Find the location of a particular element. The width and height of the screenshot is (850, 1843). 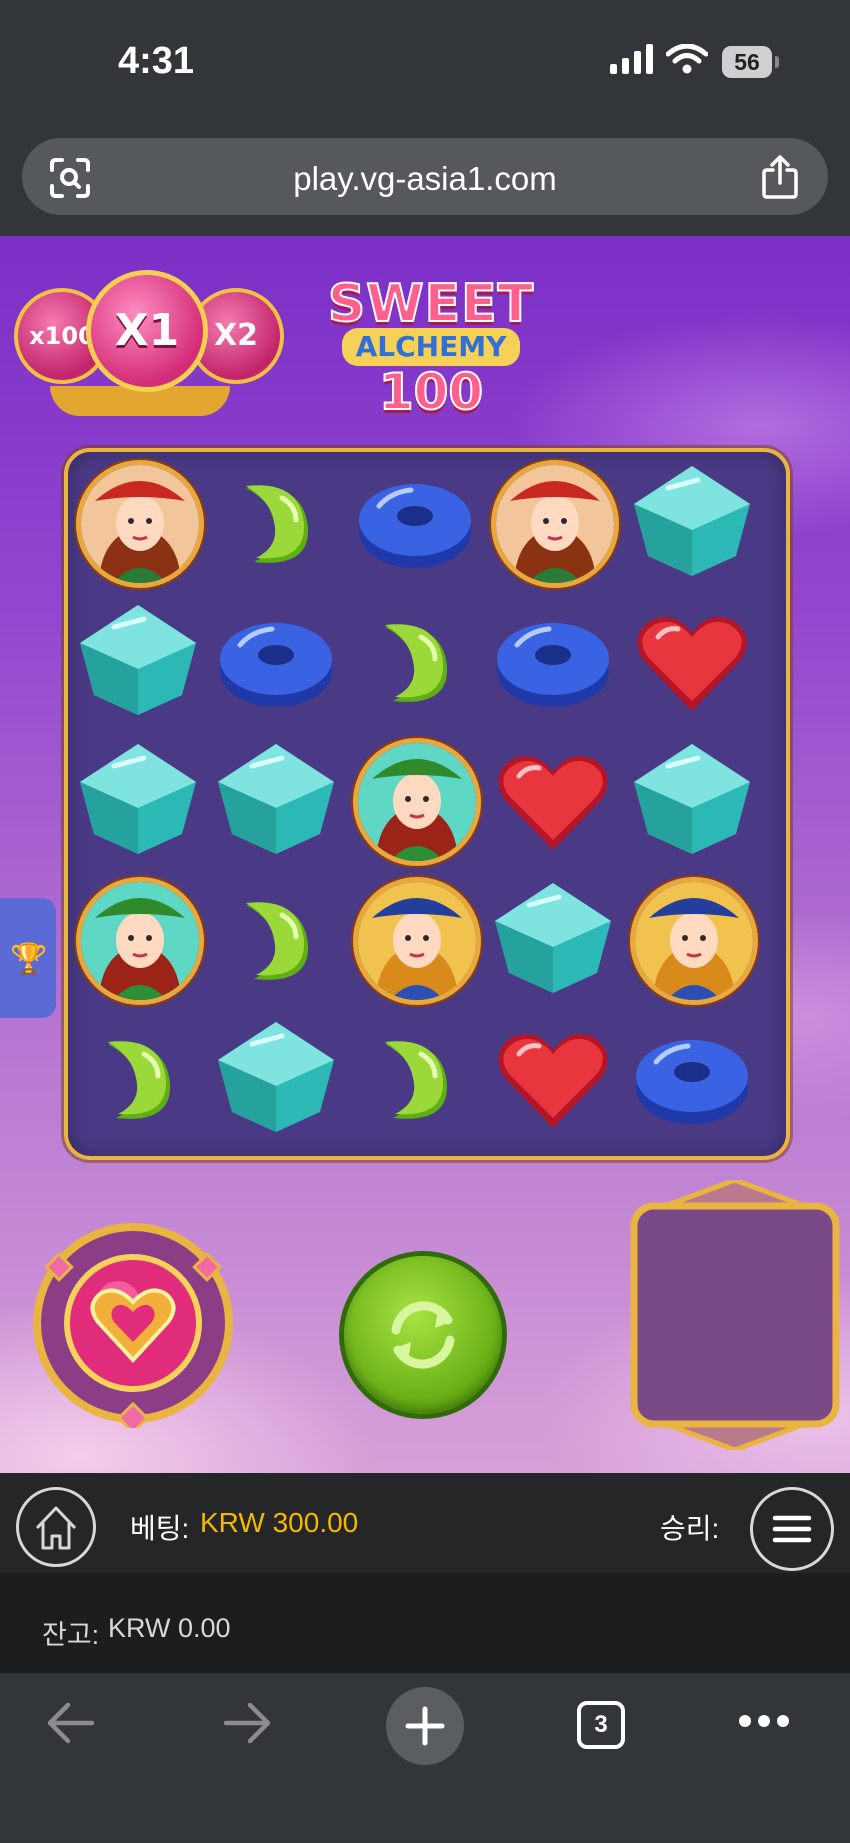

home-icon is located at coordinates (56, 1528).